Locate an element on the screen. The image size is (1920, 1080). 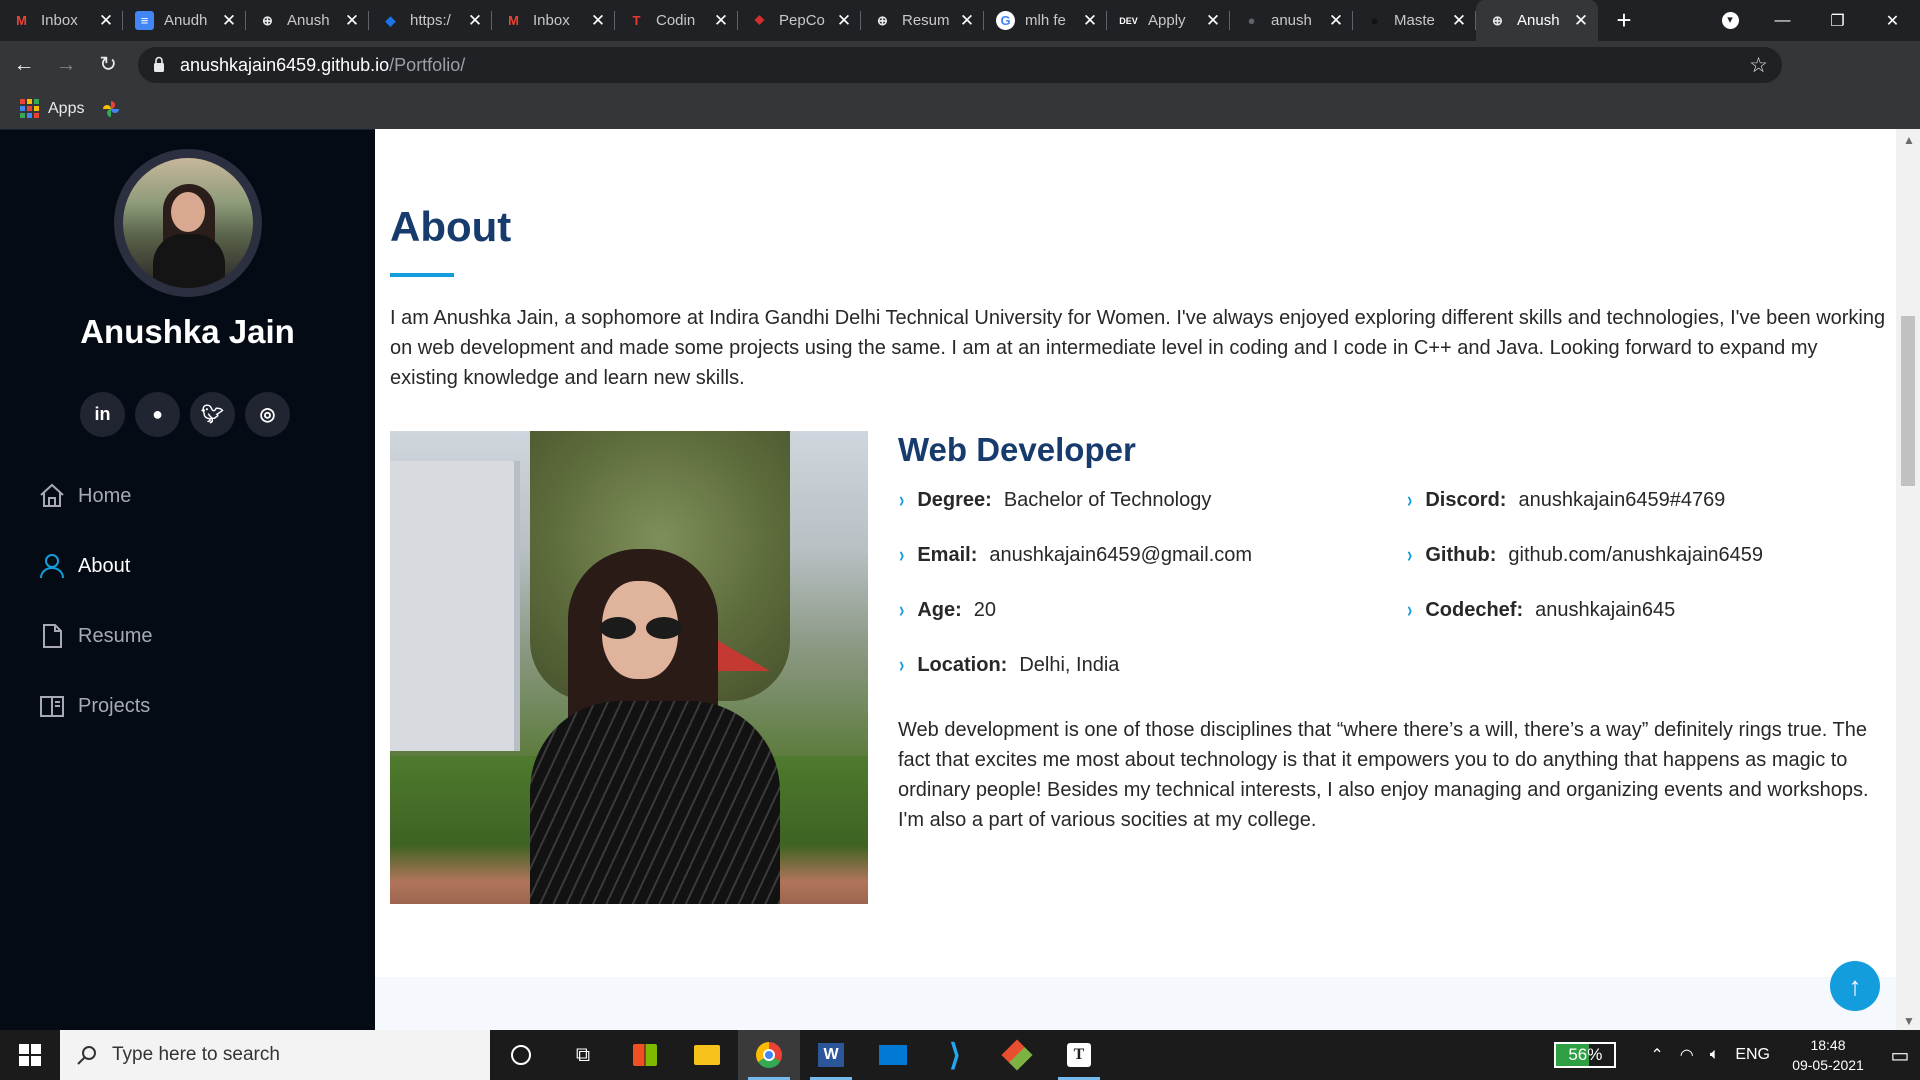
profile-name: Anushka Jain is located at coordinates (187, 331).